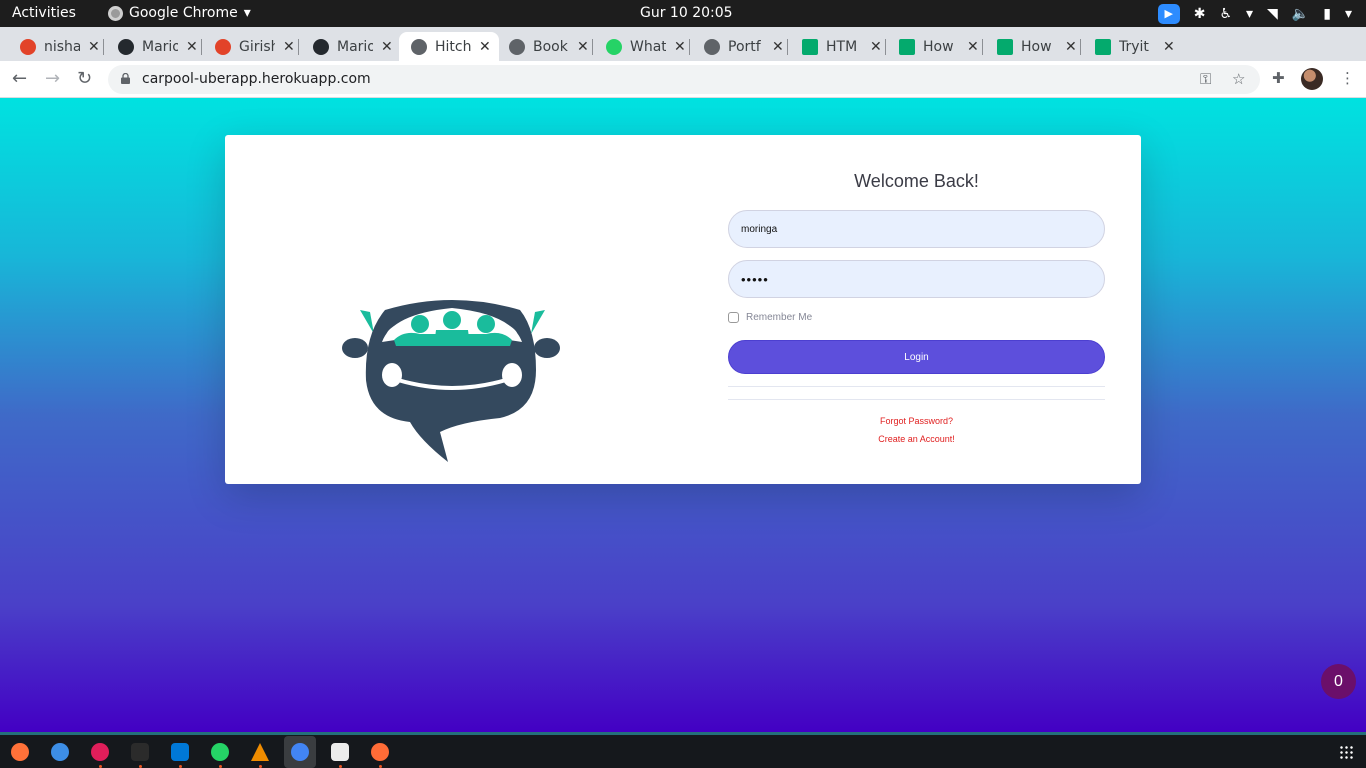 The image size is (1366, 768). I want to click on app-menu-label: Google Chrome, so click(183, 13).